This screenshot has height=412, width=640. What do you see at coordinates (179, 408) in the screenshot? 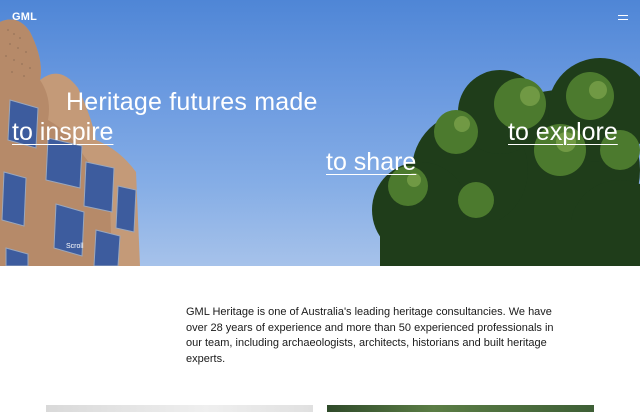
I see `feature-card-image-left` at bounding box center [179, 408].